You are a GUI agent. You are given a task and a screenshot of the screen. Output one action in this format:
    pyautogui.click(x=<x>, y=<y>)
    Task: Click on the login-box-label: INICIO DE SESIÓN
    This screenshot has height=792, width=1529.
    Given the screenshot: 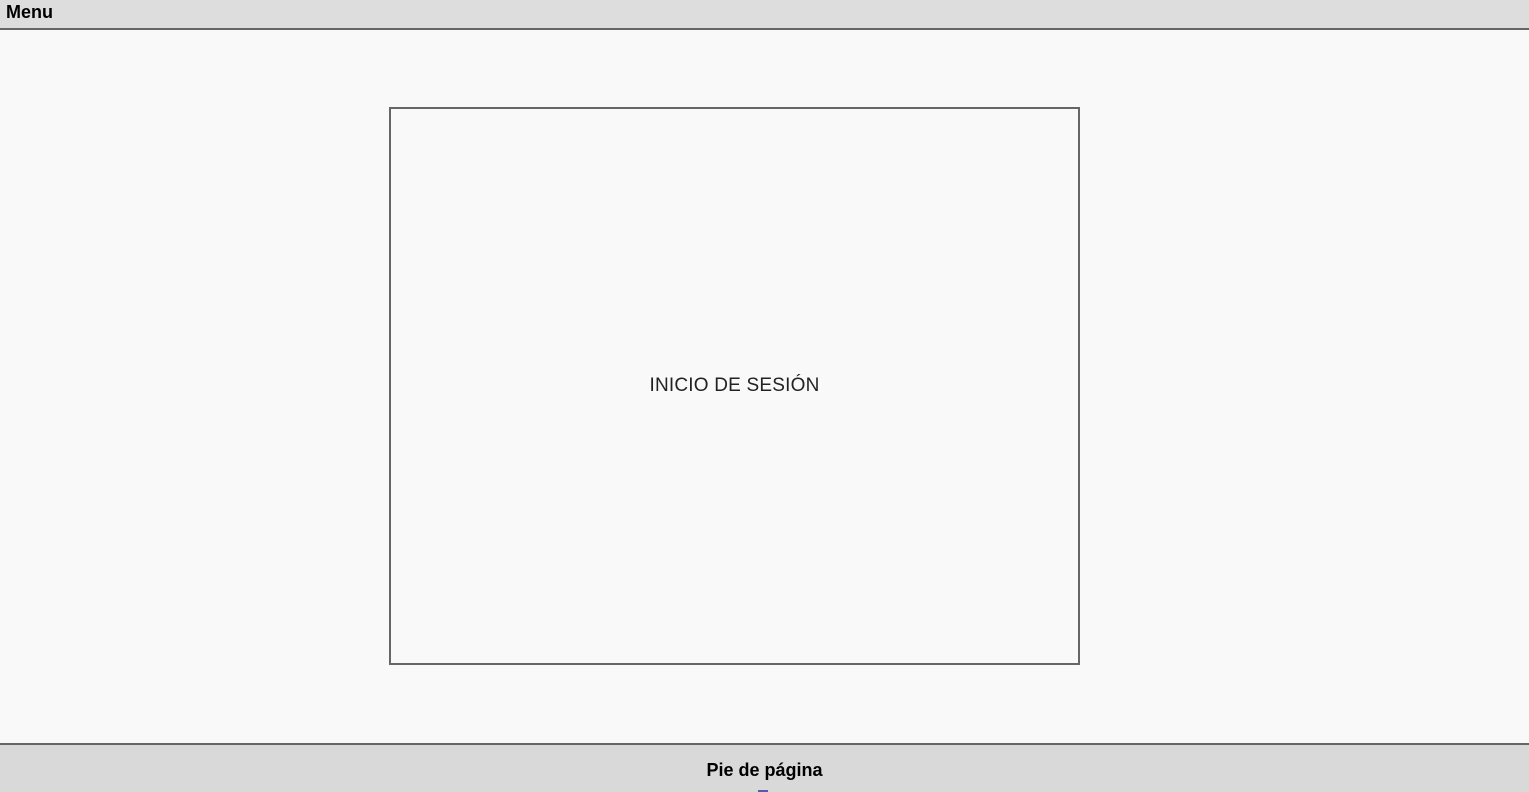 What is the action you would take?
    pyautogui.click(x=734, y=385)
    